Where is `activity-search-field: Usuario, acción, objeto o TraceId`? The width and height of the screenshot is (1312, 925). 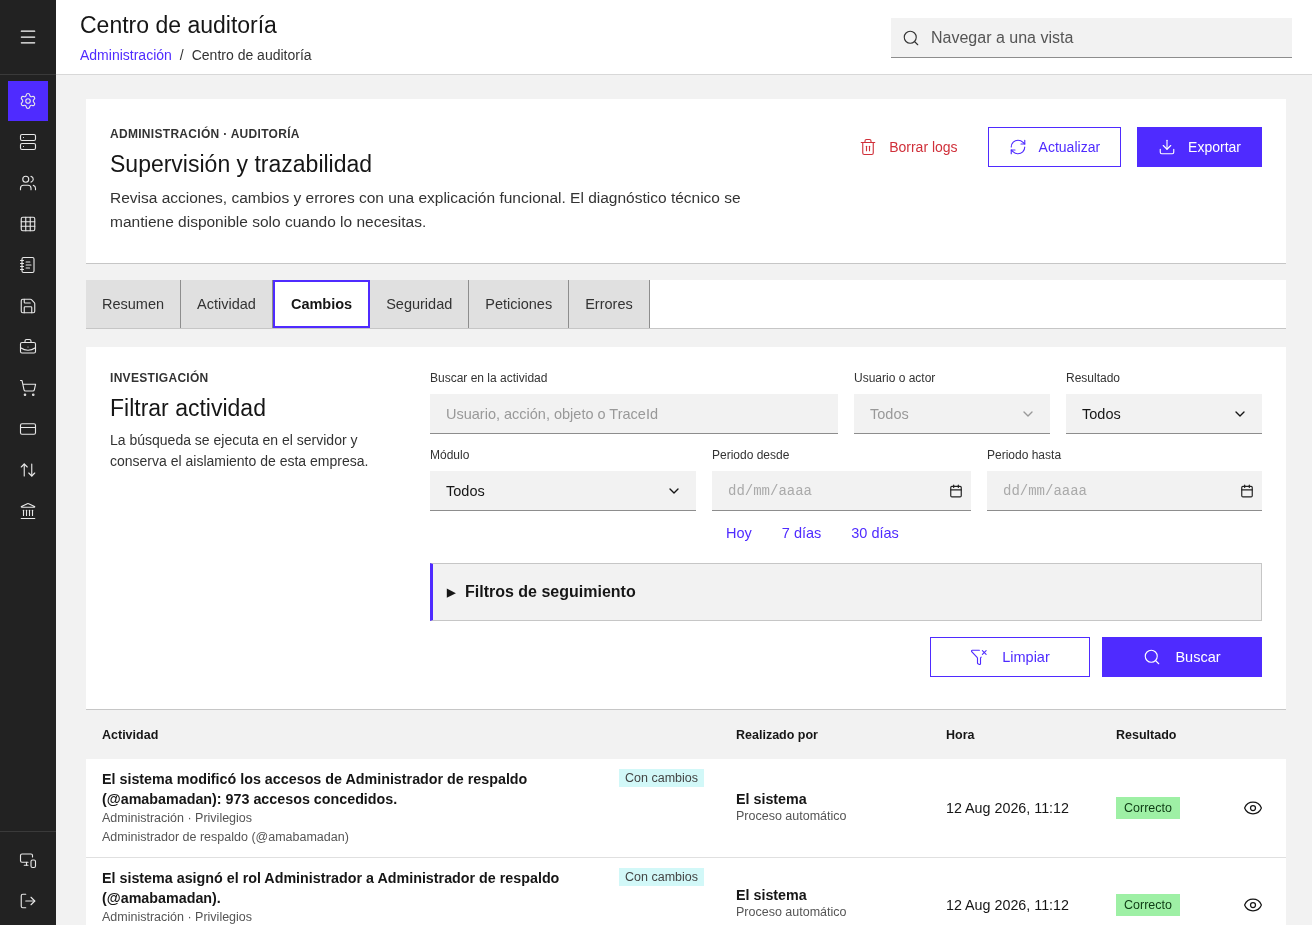
activity-search-field: Usuario, acción, objeto o TraceId is located at coordinates (634, 414).